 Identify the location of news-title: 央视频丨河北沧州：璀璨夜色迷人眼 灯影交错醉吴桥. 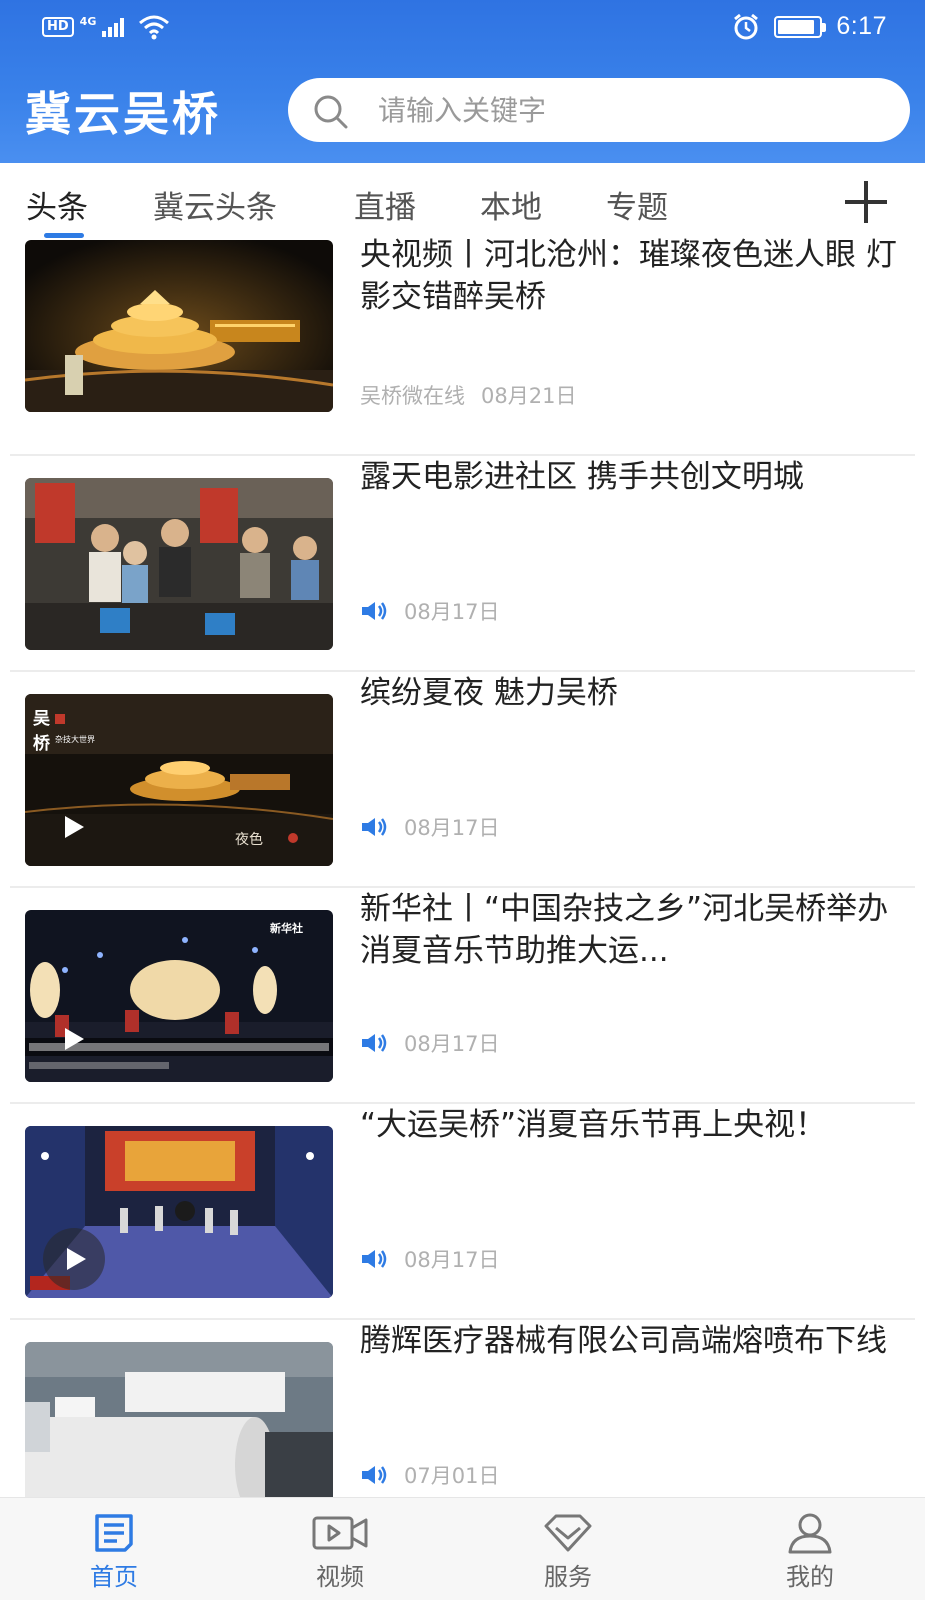
(628, 276).